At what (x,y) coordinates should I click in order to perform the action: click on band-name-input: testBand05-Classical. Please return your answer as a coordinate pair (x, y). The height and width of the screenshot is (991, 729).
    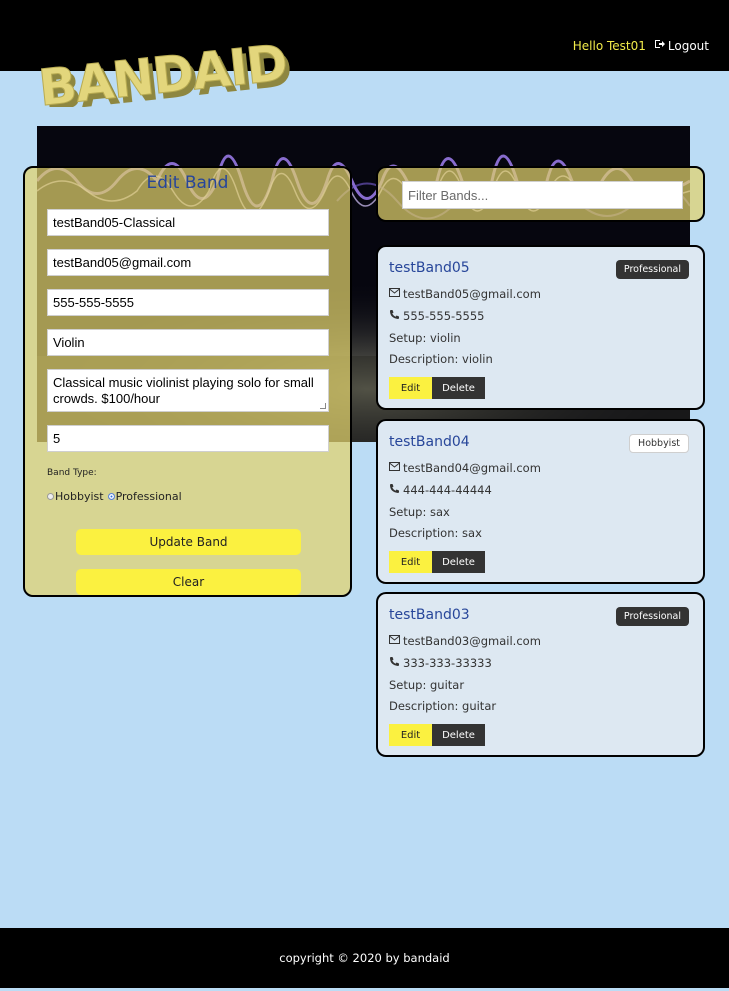
    Looking at the image, I should click on (188, 222).